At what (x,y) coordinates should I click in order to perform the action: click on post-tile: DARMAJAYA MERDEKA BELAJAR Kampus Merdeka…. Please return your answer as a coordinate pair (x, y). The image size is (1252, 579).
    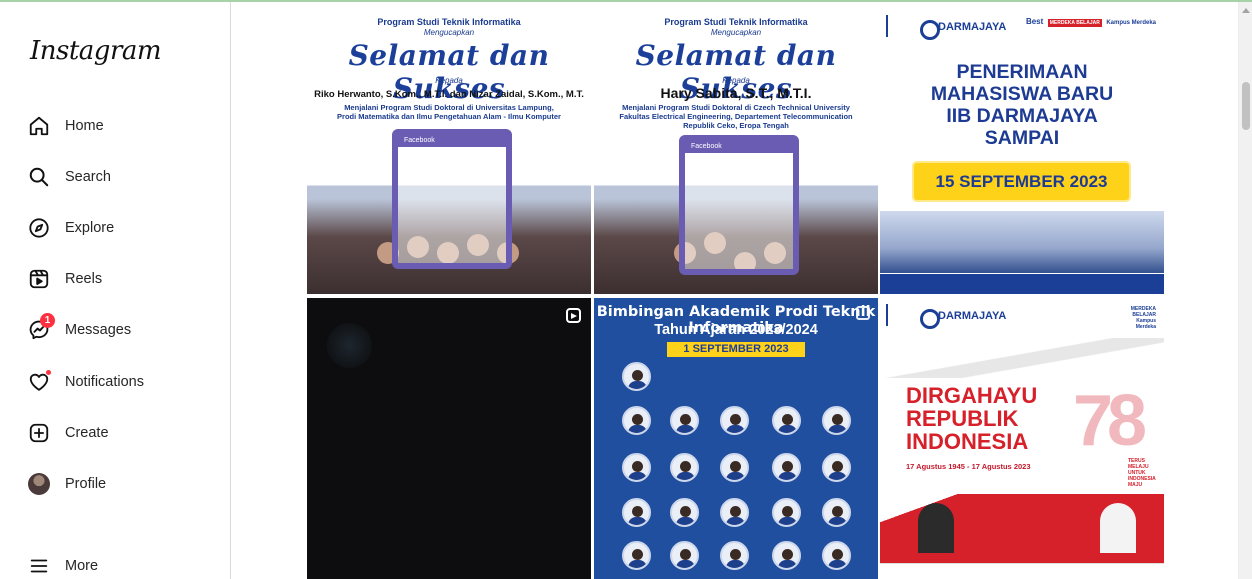
    Looking at the image, I should click on (1022, 438).